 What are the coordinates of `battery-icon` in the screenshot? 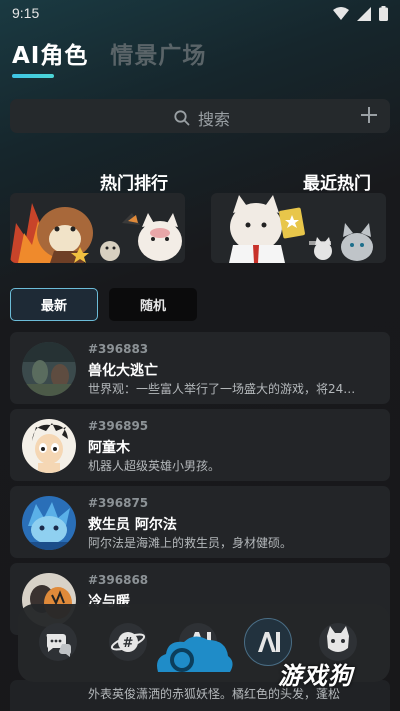 It's located at (383, 13).